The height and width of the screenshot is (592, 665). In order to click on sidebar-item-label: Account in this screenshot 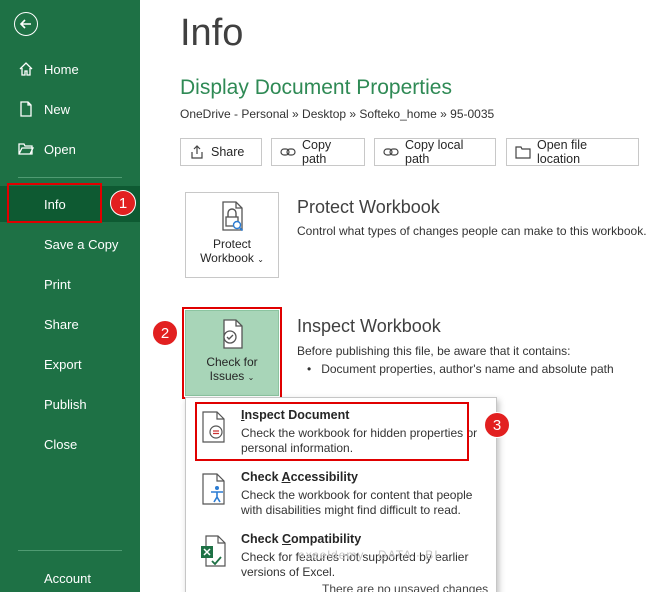, I will do `click(67, 578)`.